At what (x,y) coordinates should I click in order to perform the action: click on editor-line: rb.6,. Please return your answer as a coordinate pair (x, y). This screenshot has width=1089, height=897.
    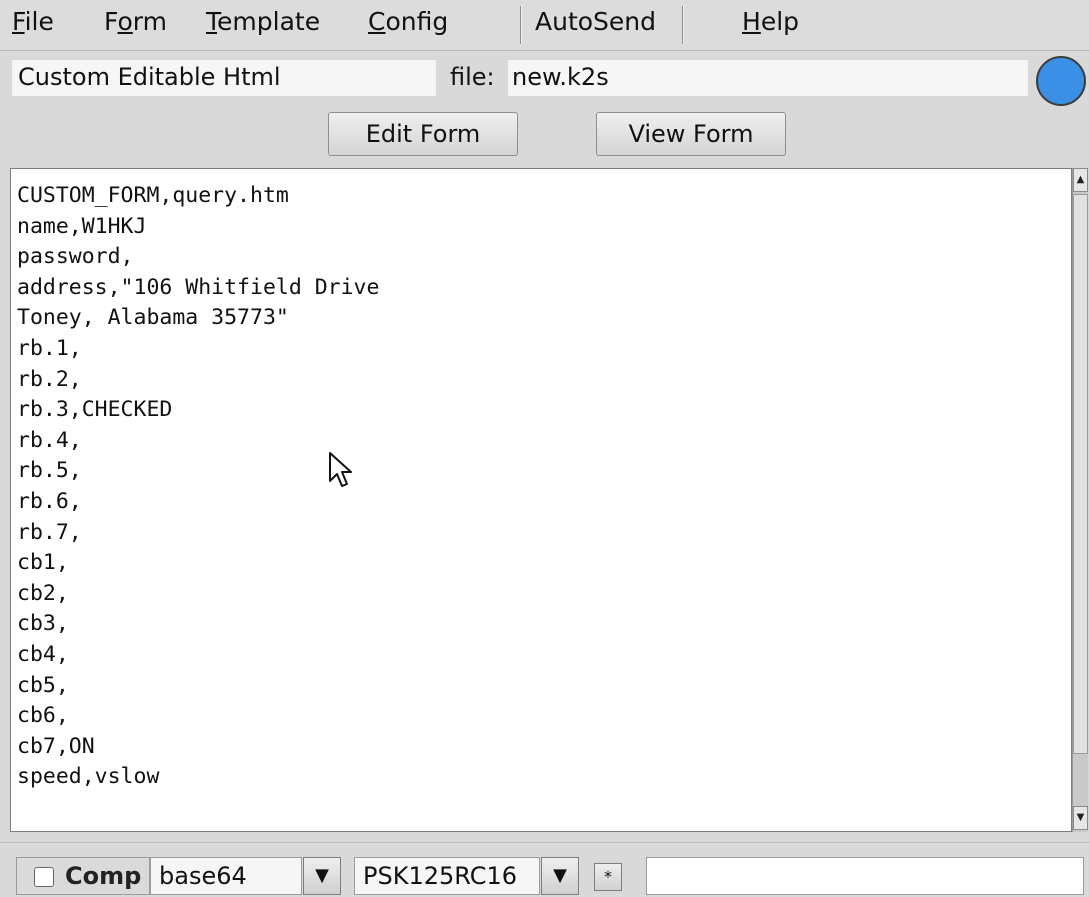
    Looking at the image, I should click on (49, 501).